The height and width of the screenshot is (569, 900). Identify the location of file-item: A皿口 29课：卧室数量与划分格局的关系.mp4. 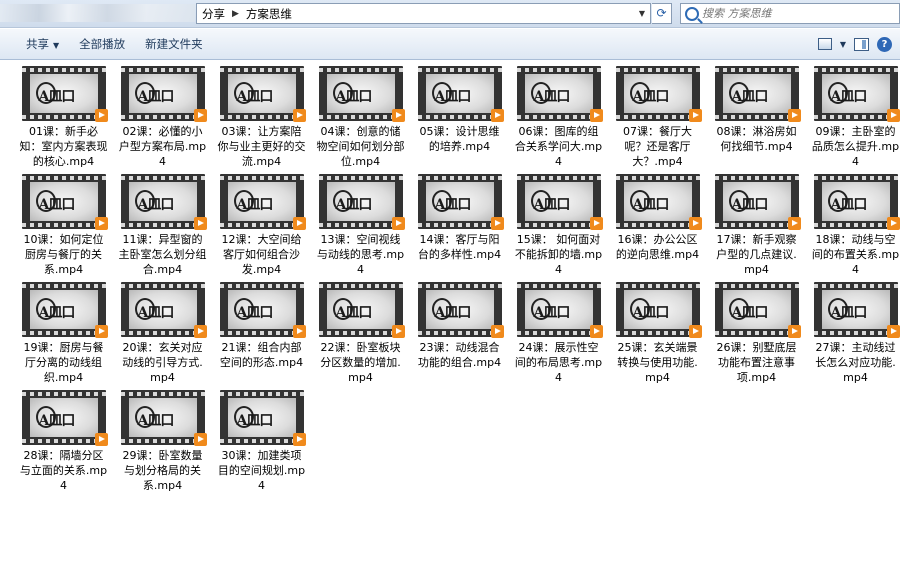
(162, 444).